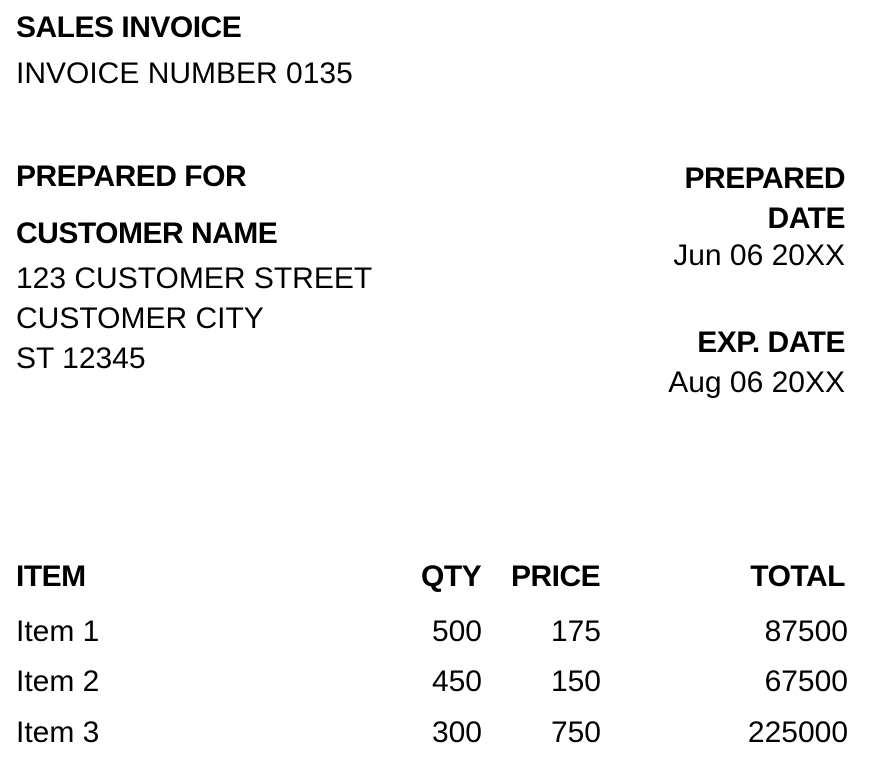 Image resolution: width=872 pixels, height=766 pixels. Describe the element at coordinates (456, 681) in the screenshot. I see `row-qty: 450` at that location.